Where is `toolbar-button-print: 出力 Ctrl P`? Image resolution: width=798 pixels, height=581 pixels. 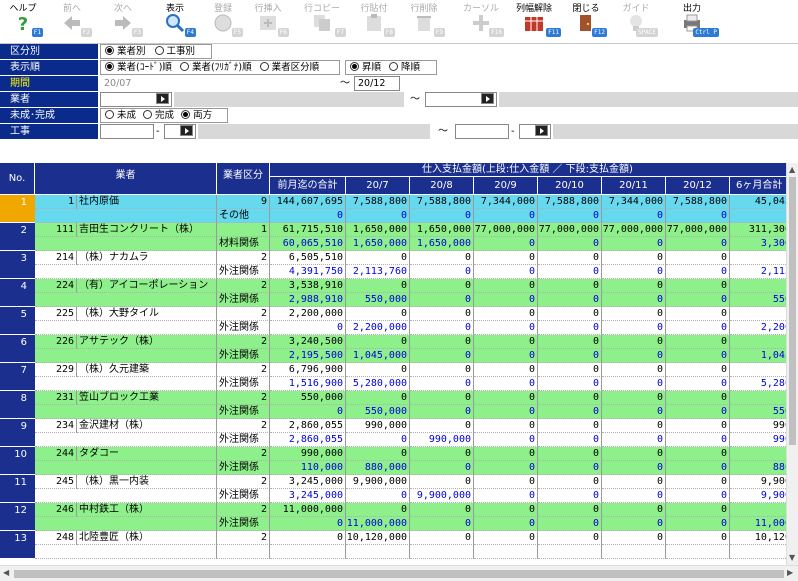 toolbar-button-print: 出力 Ctrl P is located at coordinates (692, 22).